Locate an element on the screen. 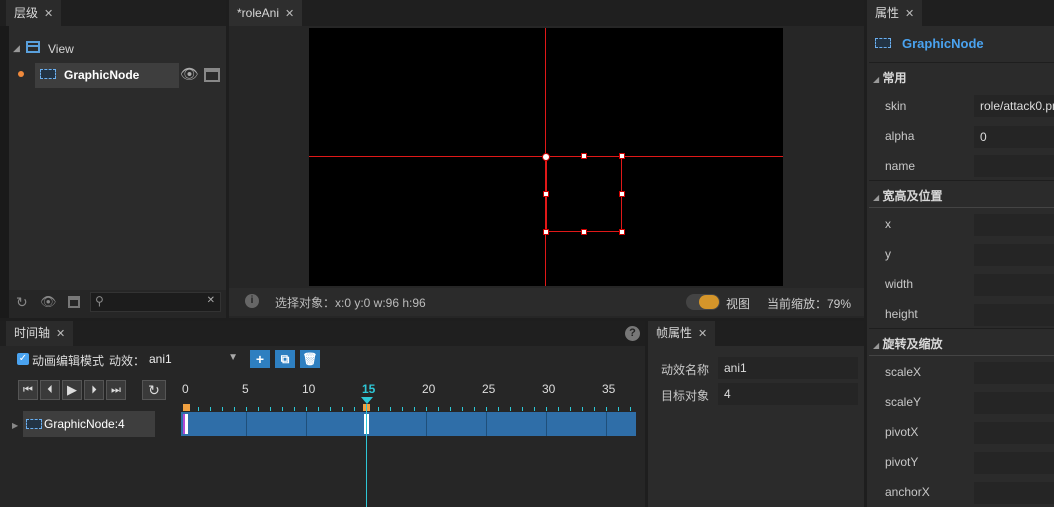 The image size is (1054, 507). play-button: ▶ is located at coordinates (72, 390).